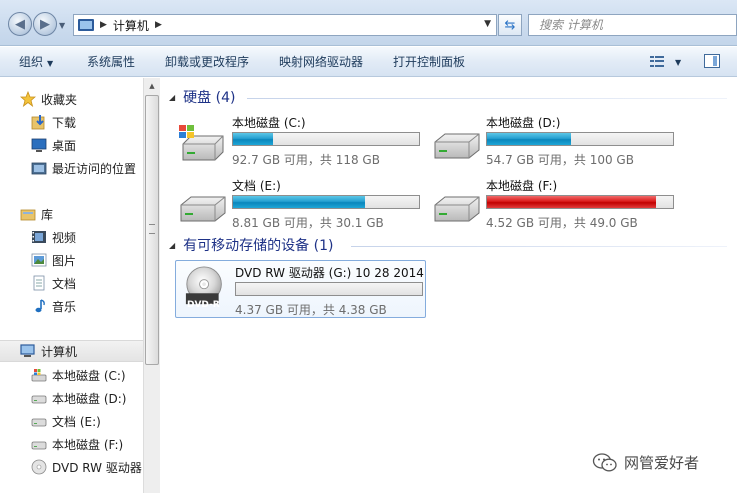 The height and width of the screenshot is (493, 737). I want to click on refresh-icon: ⇆, so click(510, 25).